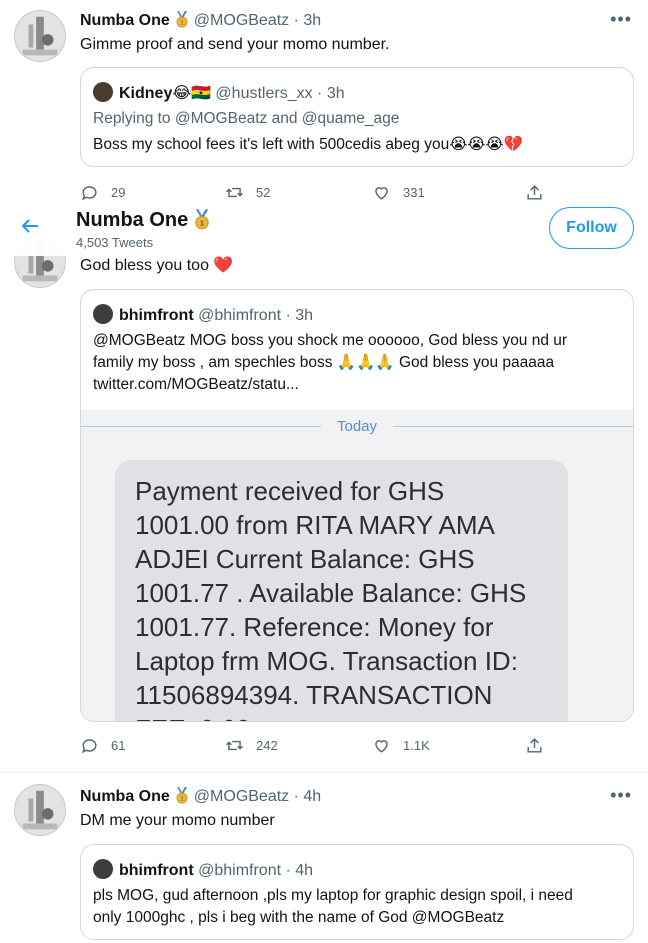 The height and width of the screenshot is (943, 648). What do you see at coordinates (165, 93) in the screenshot?
I see `author-name: Kidney😂🇬🇭` at bounding box center [165, 93].